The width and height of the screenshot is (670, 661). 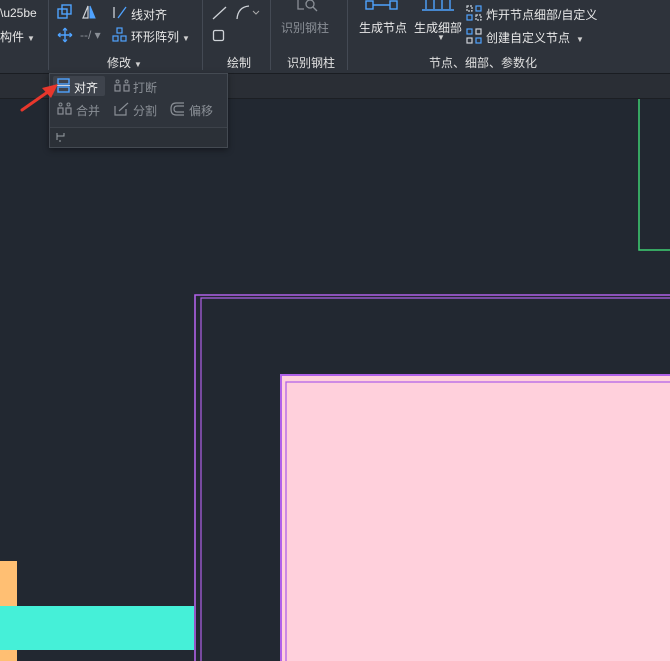 What do you see at coordinates (138, 137) in the screenshot?
I see `panel-footer` at bounding box center [138, 137].